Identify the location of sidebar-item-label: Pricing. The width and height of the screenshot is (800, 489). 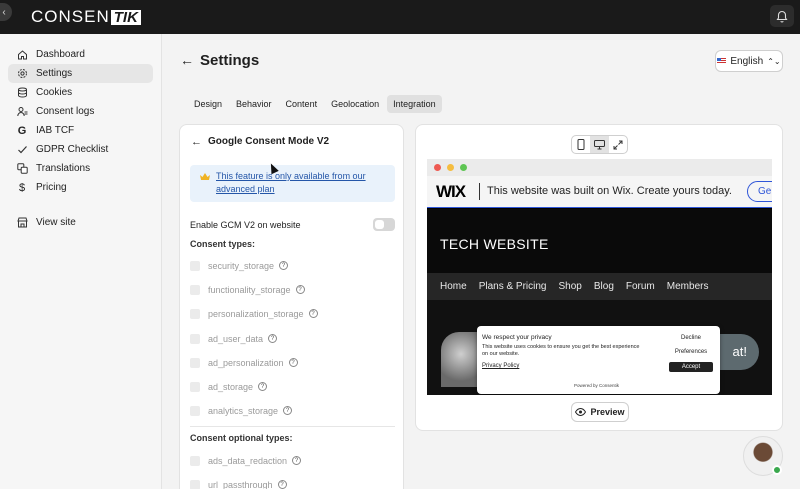
(51, 187).